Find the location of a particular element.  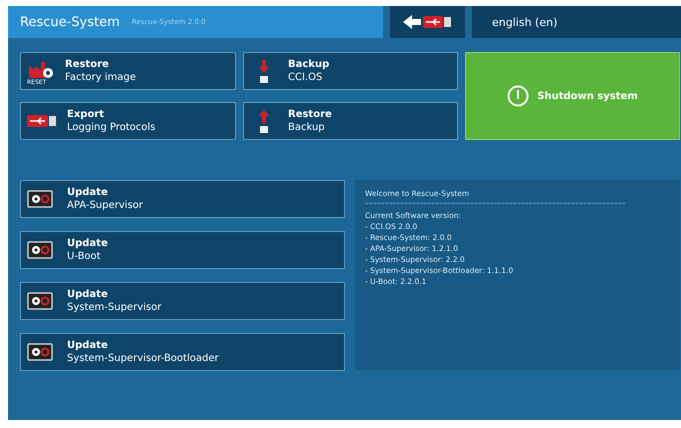

arrow-usb-icon is located at coordinates (427, 22).